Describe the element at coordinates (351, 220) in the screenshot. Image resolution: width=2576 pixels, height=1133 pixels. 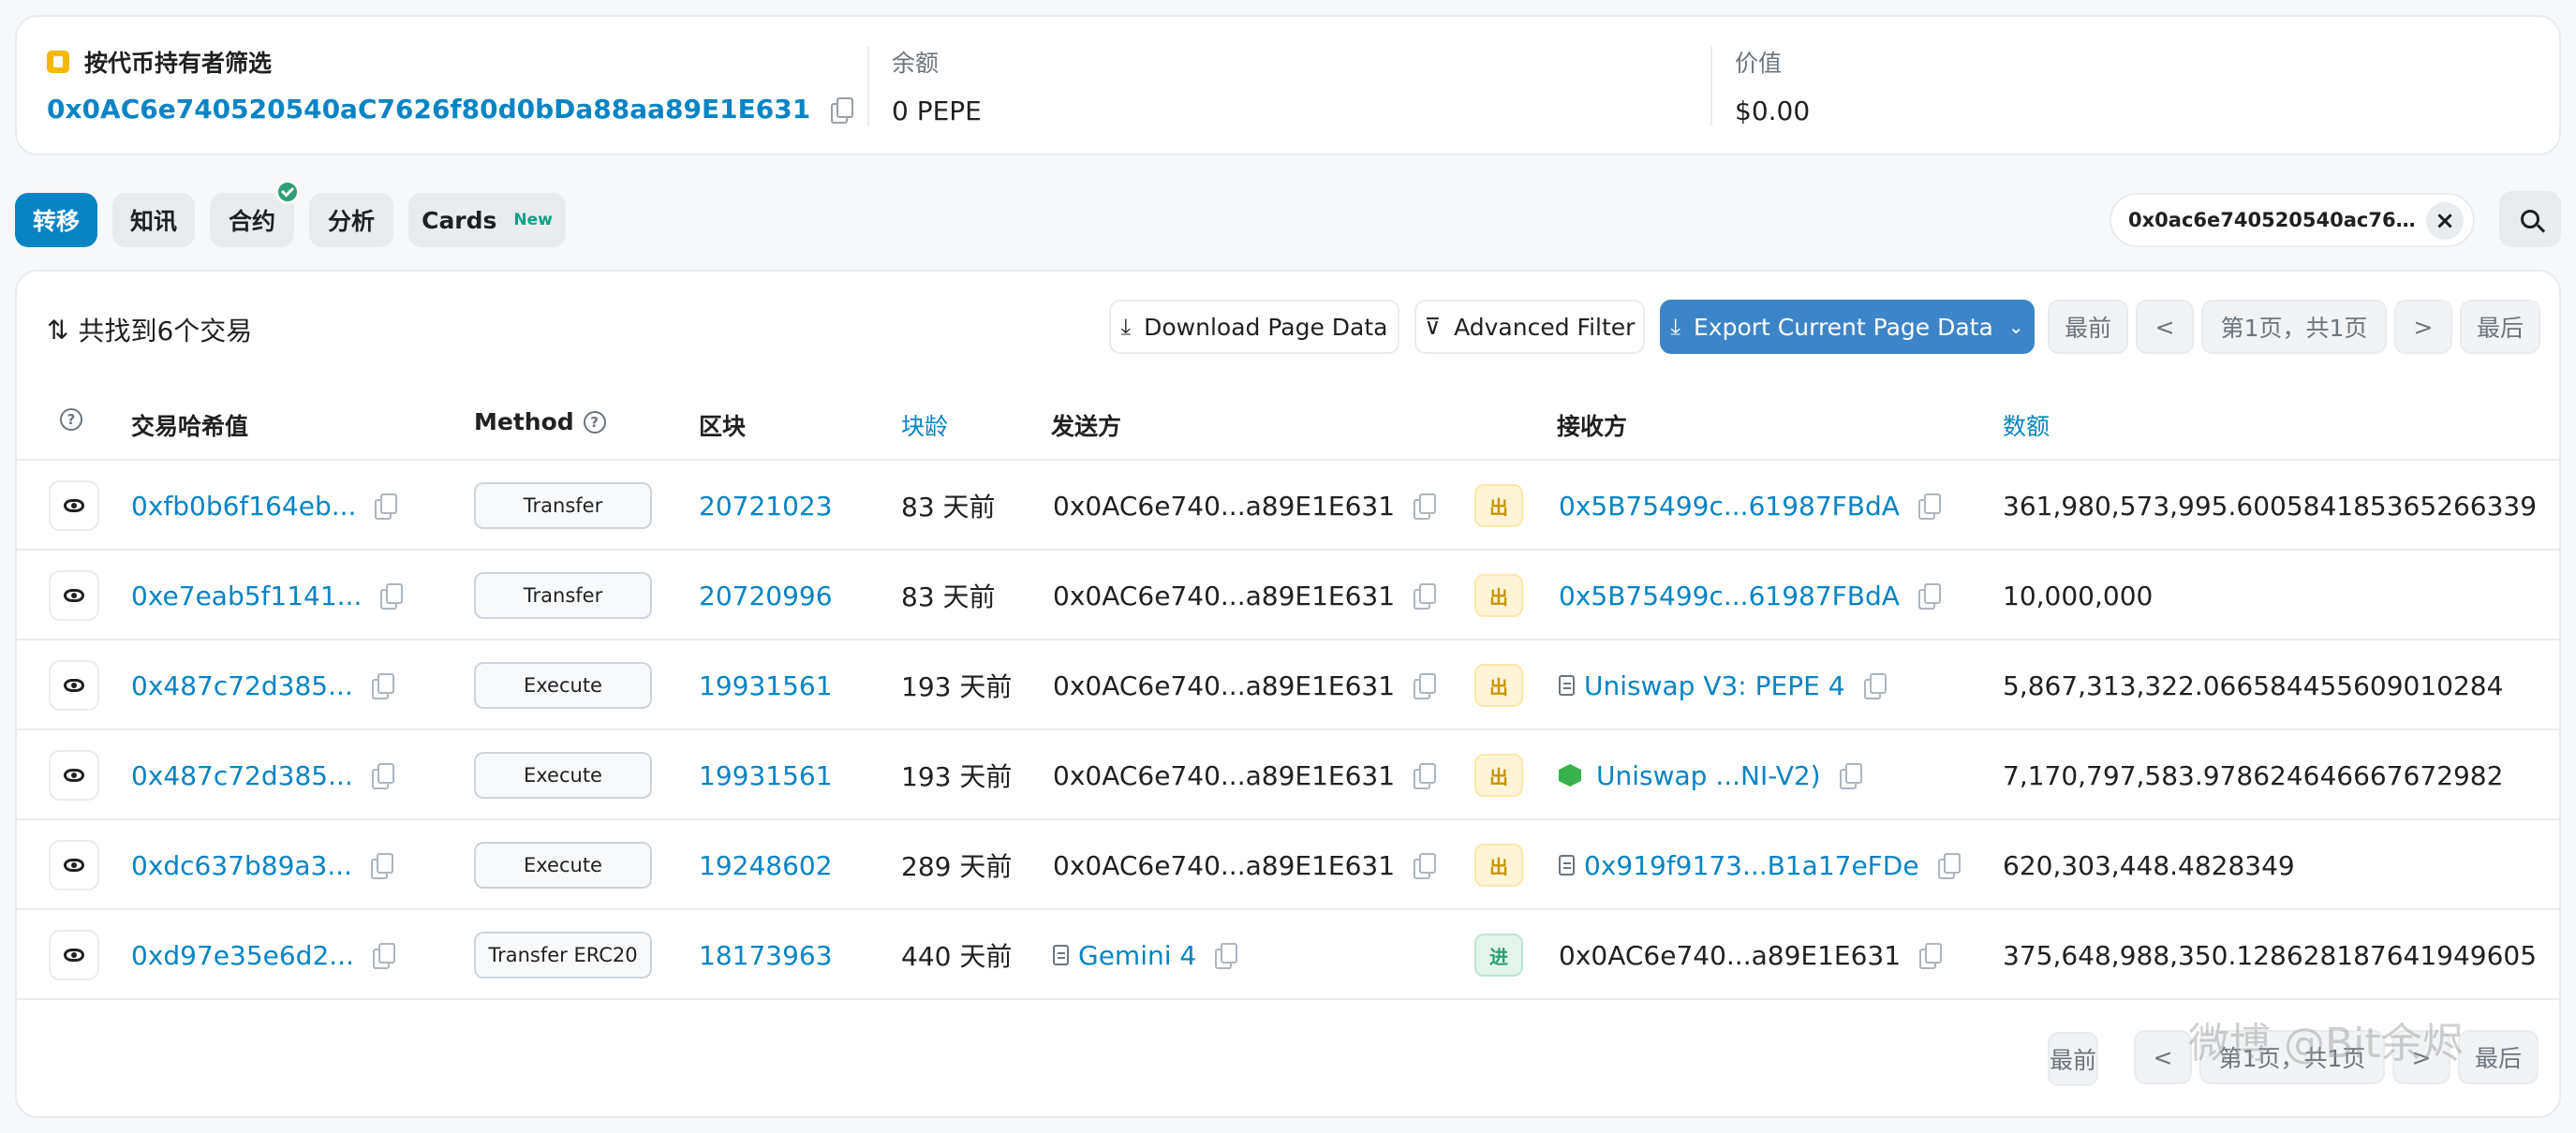
I see `tab-analytics: 分析` at that location.